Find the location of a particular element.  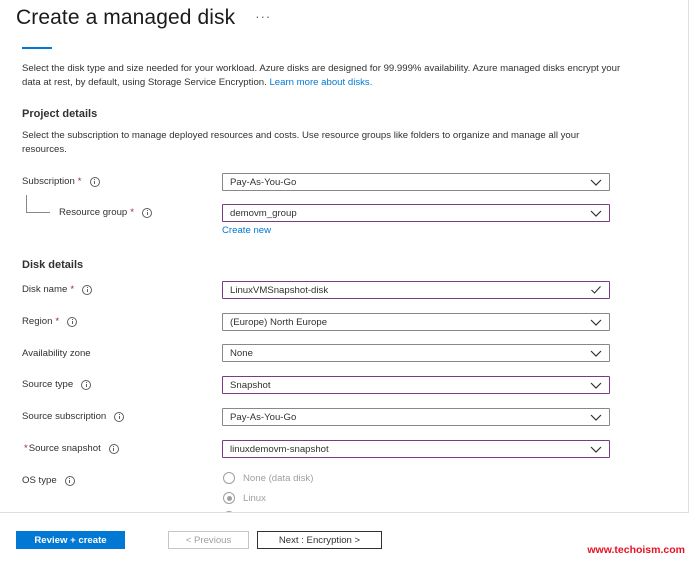

os-type-label-text: OS type is located at coordinates (39, 480).